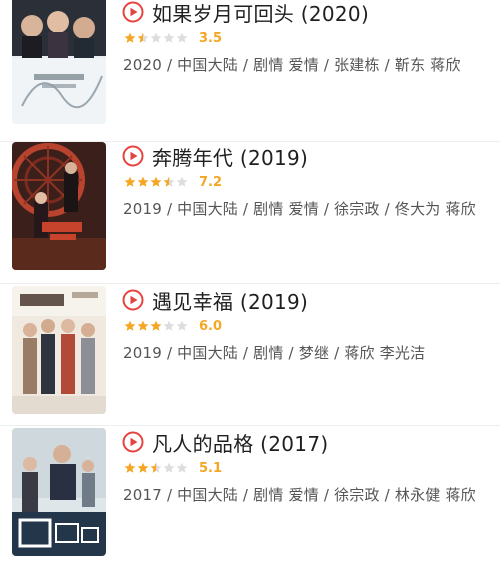 The width and height of the screenshot is (500, 564). What do you see at coordinates (240, 442) in the screenshot?
I see `item-title: 凡人的品格 (2017)` at bounding box center [240, 442].